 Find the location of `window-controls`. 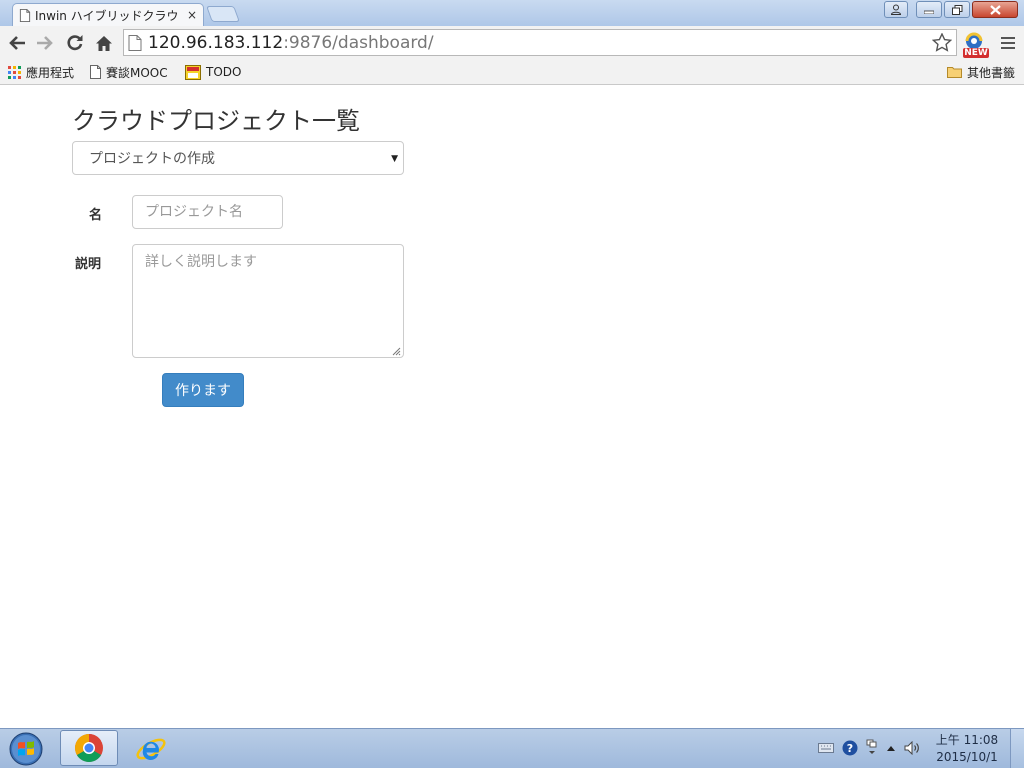

window-controls is located at coordinates (950, 9).